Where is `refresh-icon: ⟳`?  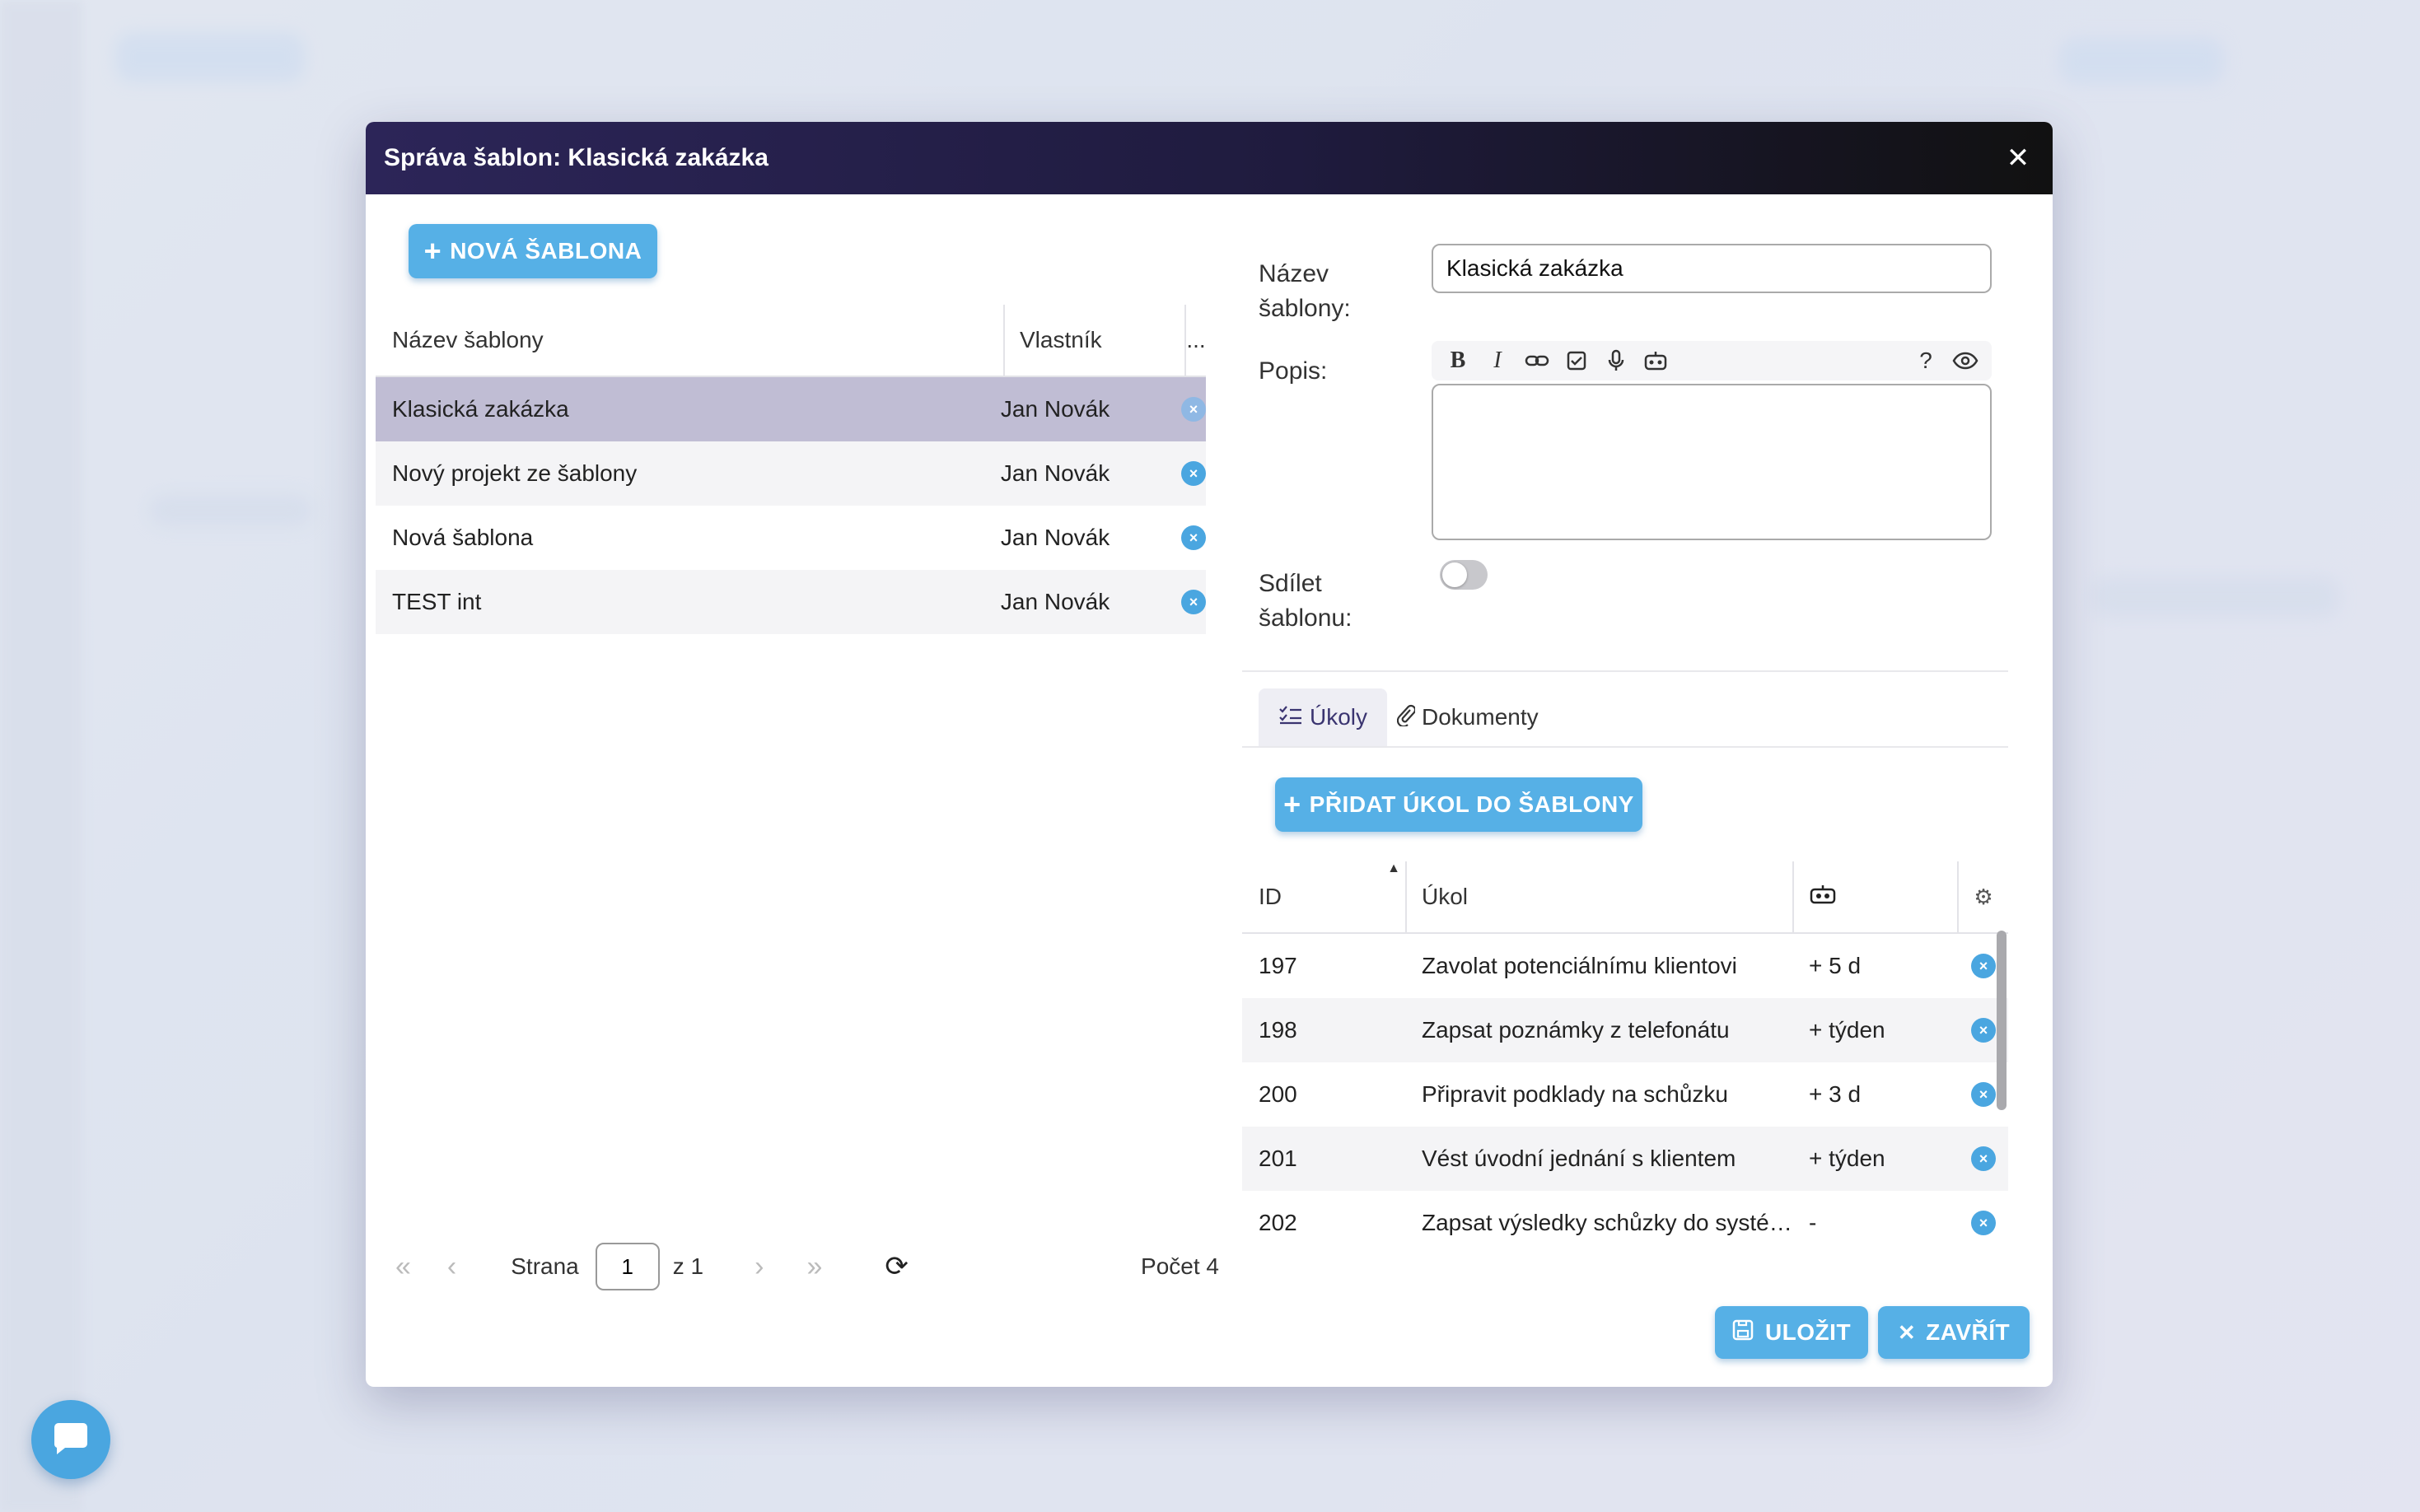
refresh-icon: ⟳ is located at coordinates (897, 1266).